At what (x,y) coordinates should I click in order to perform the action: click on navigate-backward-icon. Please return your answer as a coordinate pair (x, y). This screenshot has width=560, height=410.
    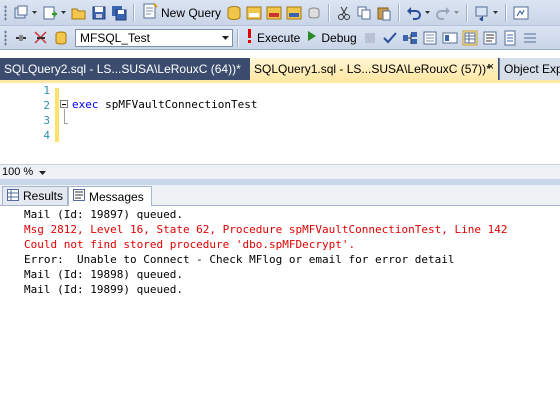
    Looking at the image, I should click on (482, 13).